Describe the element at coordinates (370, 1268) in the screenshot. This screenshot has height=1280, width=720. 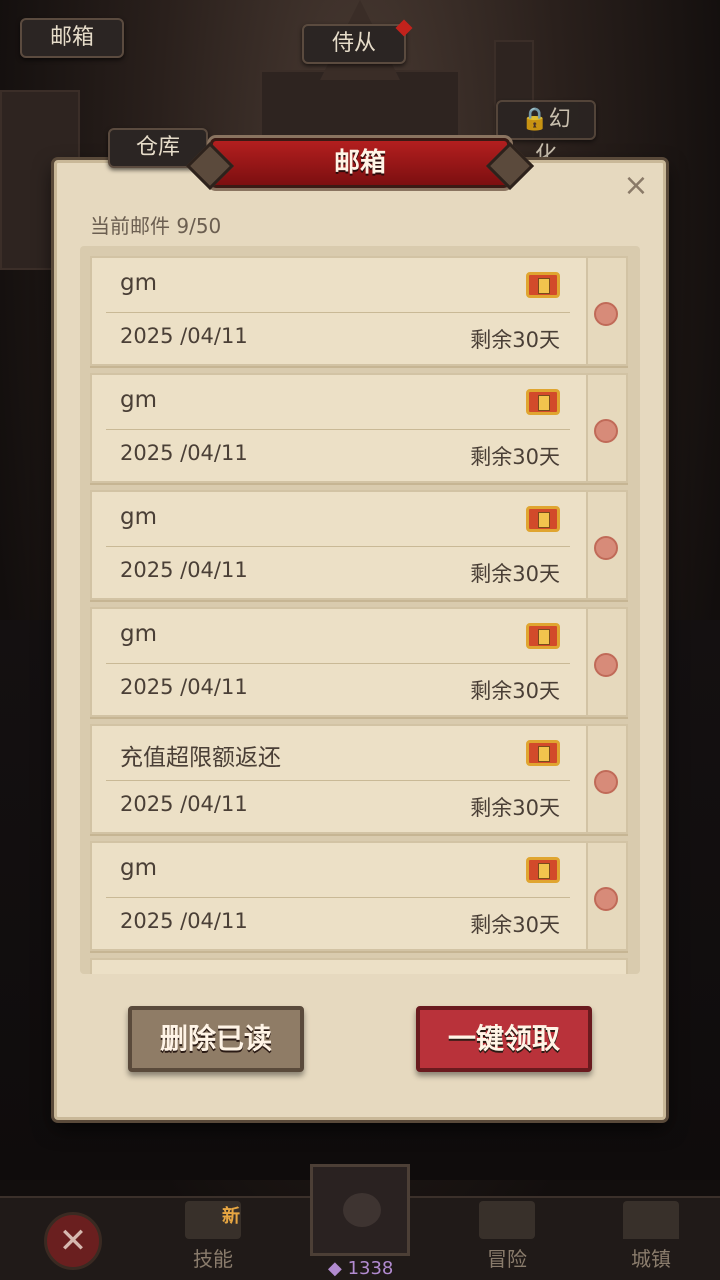
I see `gem-count-value: 1338` at that location.